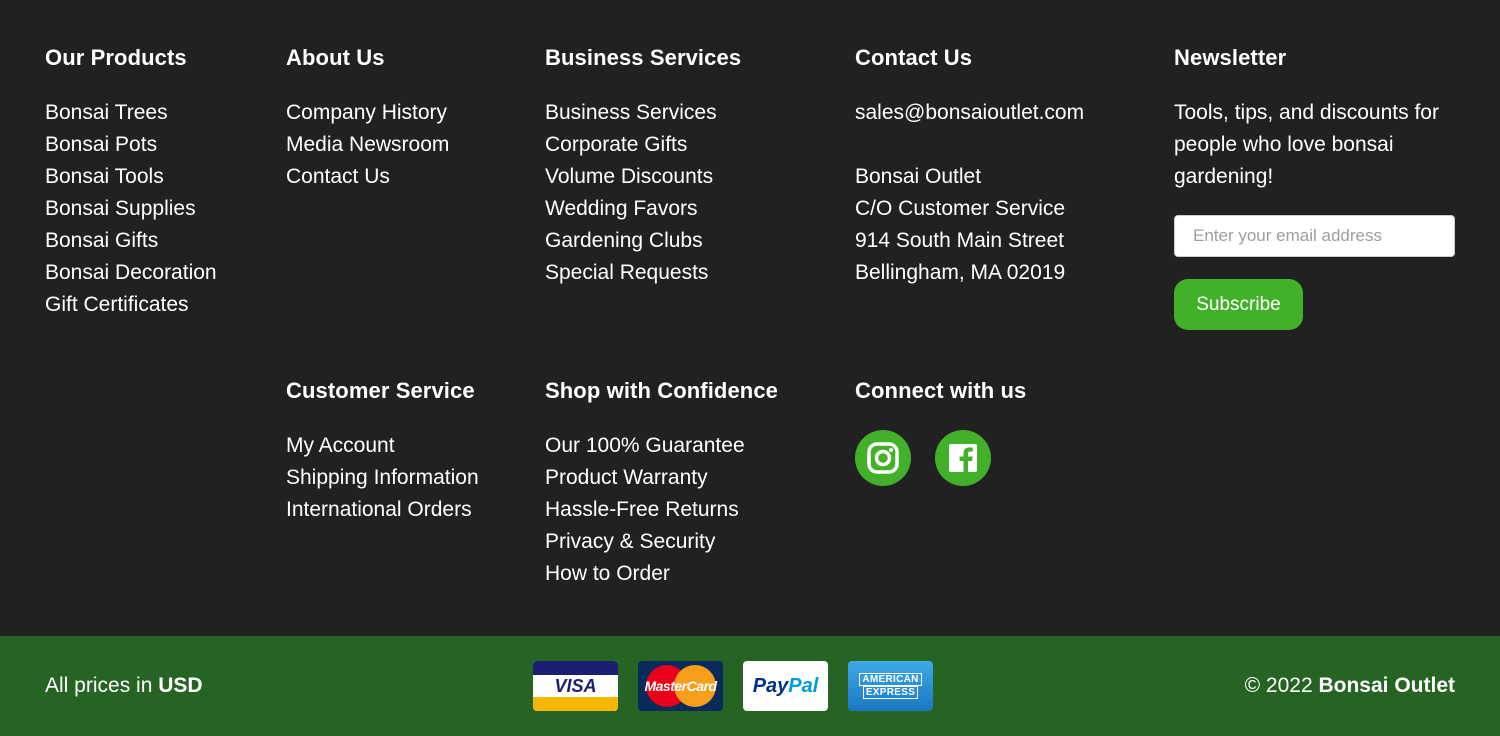 The width and height of the screenshot is (1500, 736). I want to click on link-volume-discounts: Volume Discounts, so click(629, 176).